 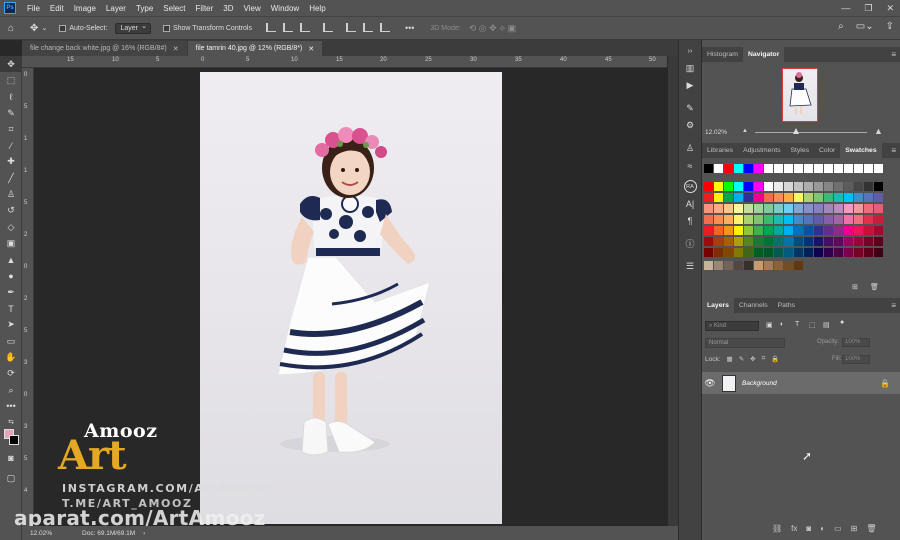 What do you see at coordinates (11, 374) in the screenshot?
I see `rotate-view-tool-icon: ⟳` at bounding box center [11, 374].